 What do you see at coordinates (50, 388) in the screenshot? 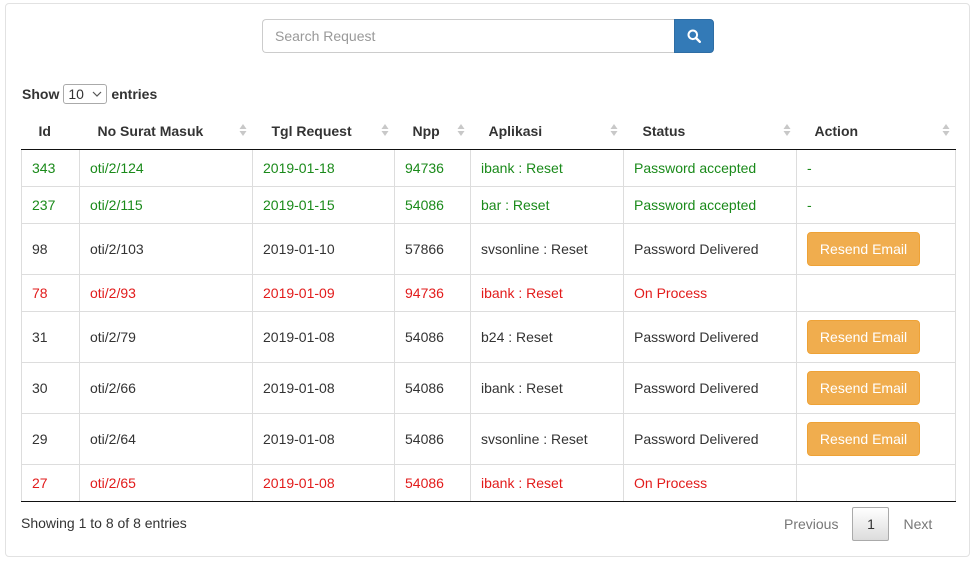
I see `cell-id: 30` at bounding box center [50, 388].